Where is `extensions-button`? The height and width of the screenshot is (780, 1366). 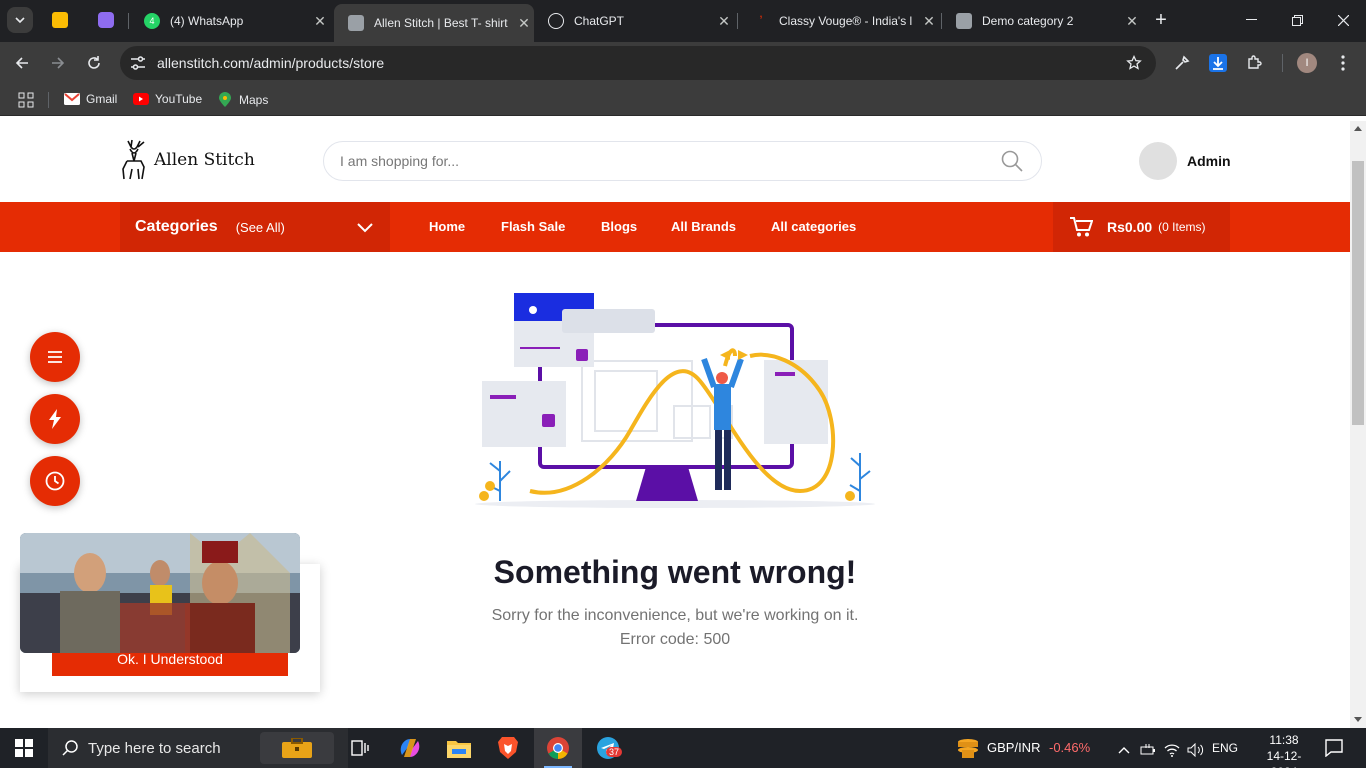
extensions-button is located at coordinates (1254, 63).